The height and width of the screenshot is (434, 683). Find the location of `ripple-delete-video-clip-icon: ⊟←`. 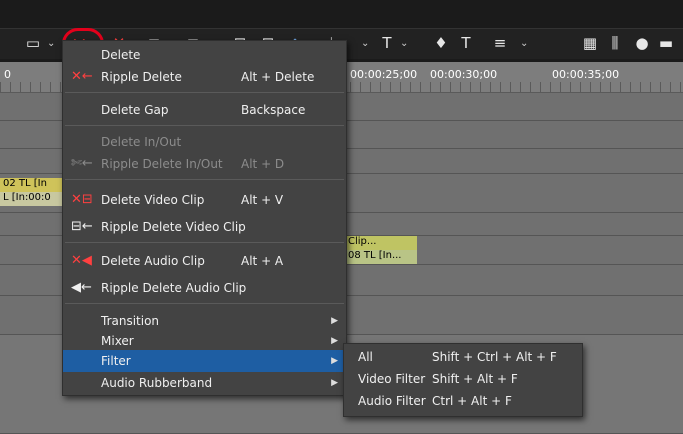

ripple-delete-video-clip-icon: ⊟← is located at coordinates (82, 226).